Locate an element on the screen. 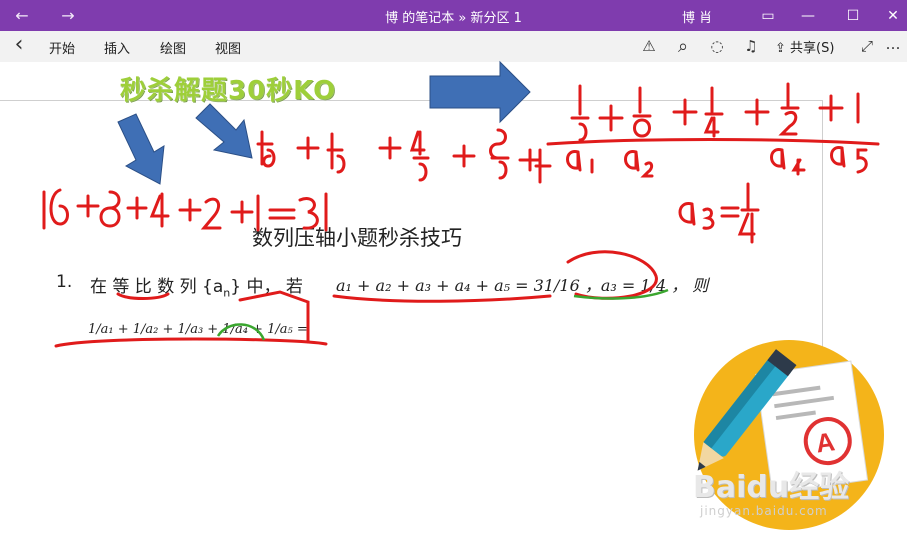 The height and width of the screenshot is (542, 907). share-label: 共享(S) is located at coordinates (812, 48).